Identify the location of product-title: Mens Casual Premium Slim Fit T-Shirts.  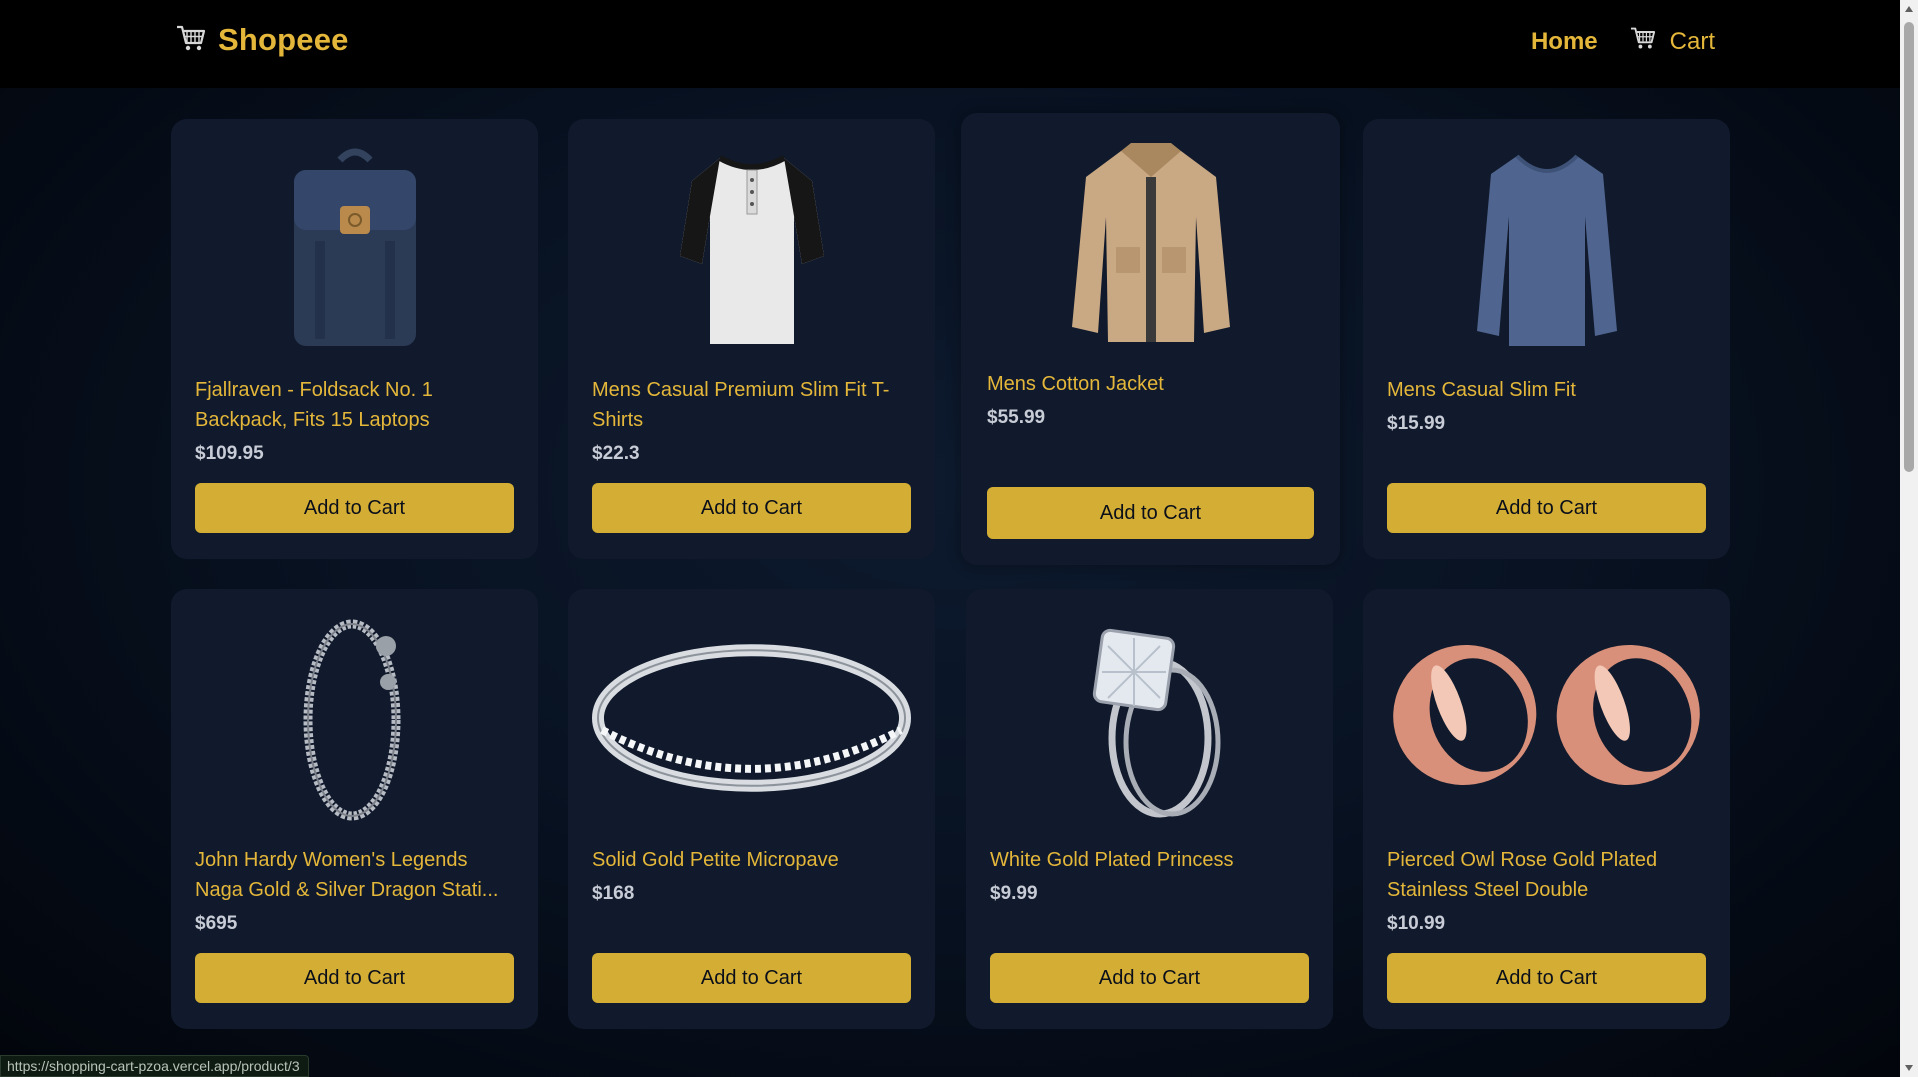
(751, 405).